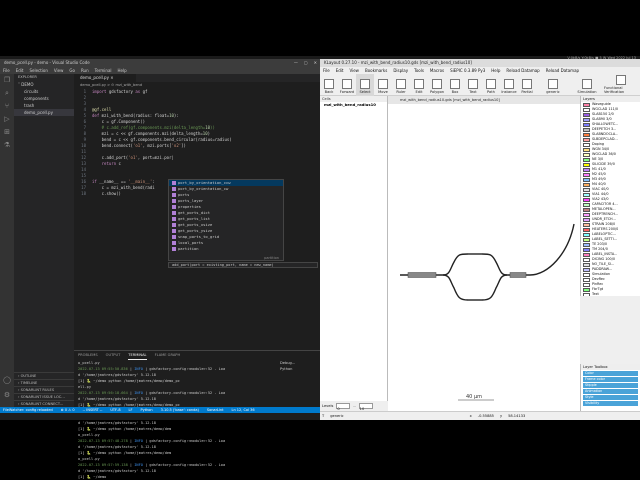 The height and width of the screenshot is (480, 640). I want to click on move-icon, so click(383, 83).